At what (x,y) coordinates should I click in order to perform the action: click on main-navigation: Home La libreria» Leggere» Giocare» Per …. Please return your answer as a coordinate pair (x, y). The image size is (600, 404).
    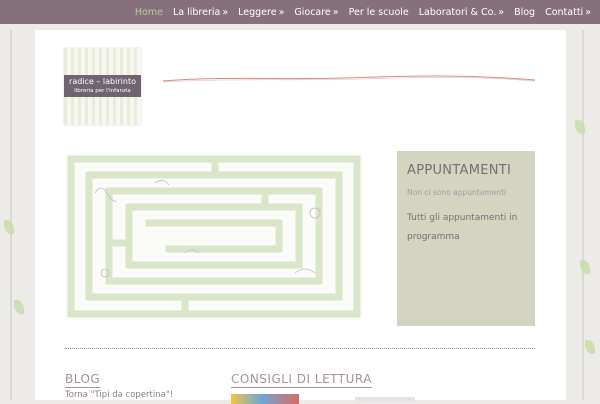
    Looking at the image, I should click on (300, 12).